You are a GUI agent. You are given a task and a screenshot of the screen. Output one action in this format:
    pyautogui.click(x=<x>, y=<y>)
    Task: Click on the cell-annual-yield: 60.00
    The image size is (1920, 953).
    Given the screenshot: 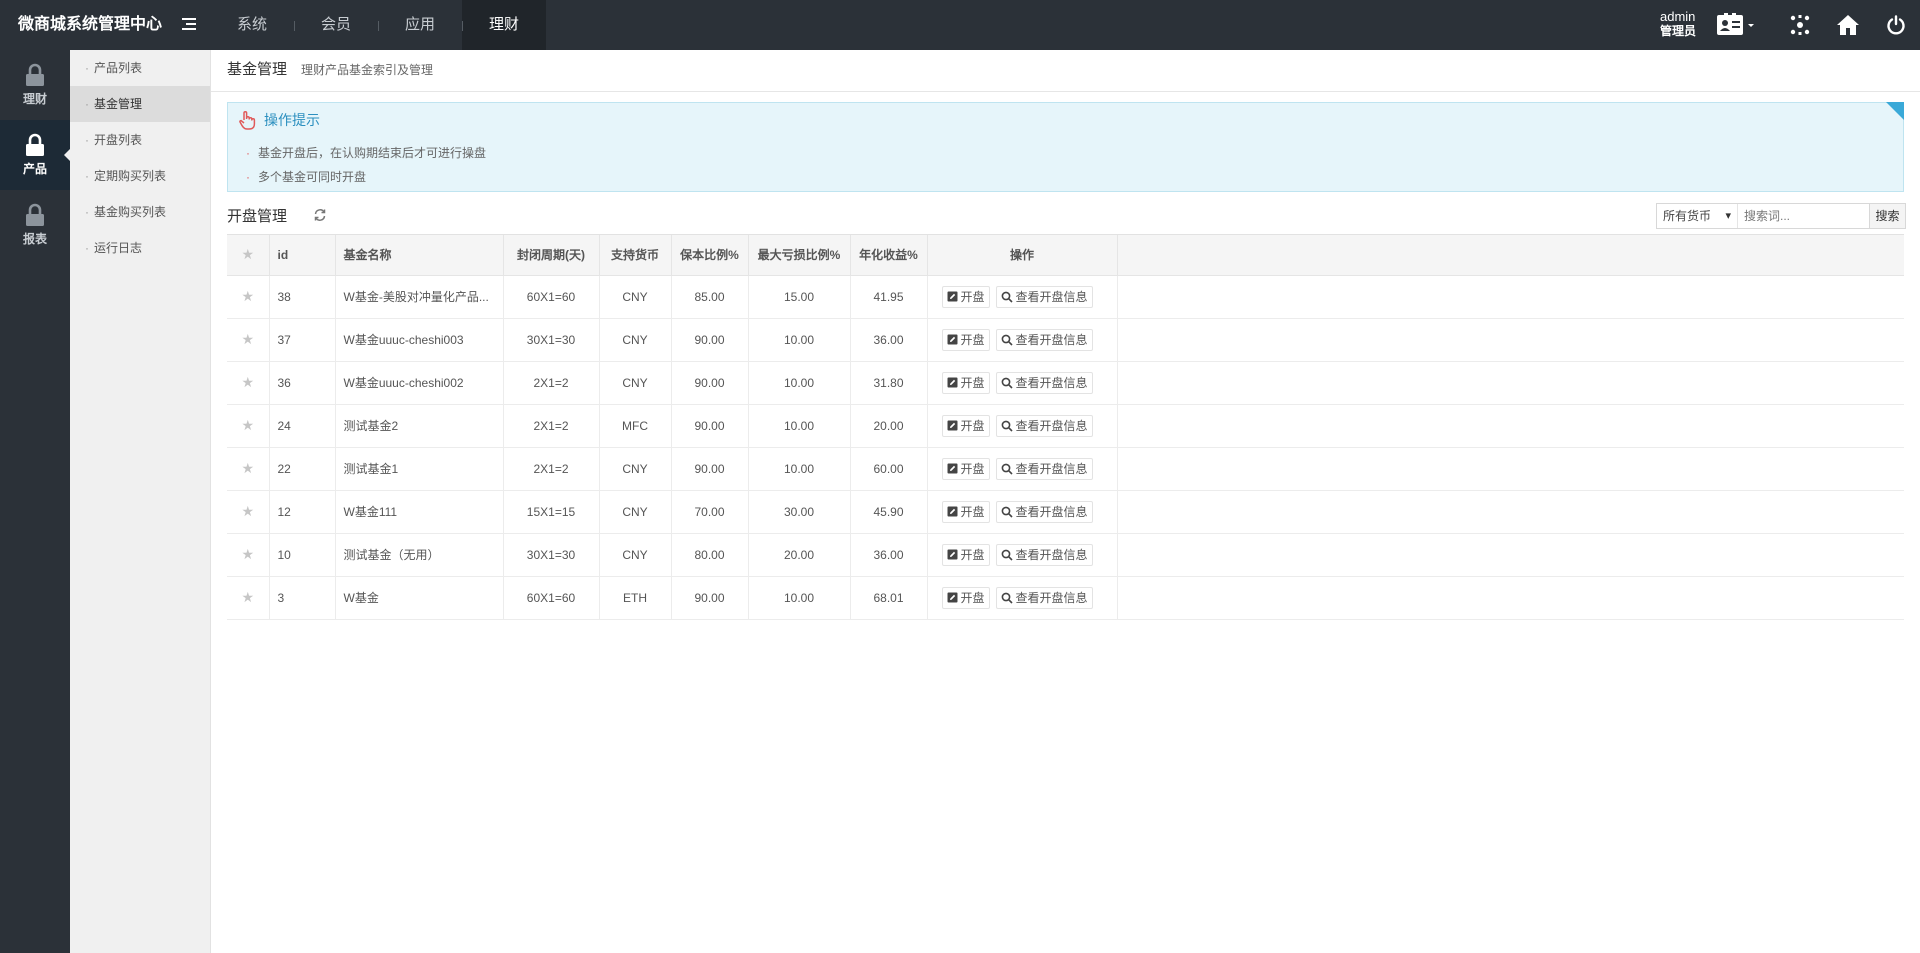 What is the action you would take?
    pyautogui.click(x=889, y=469)
    